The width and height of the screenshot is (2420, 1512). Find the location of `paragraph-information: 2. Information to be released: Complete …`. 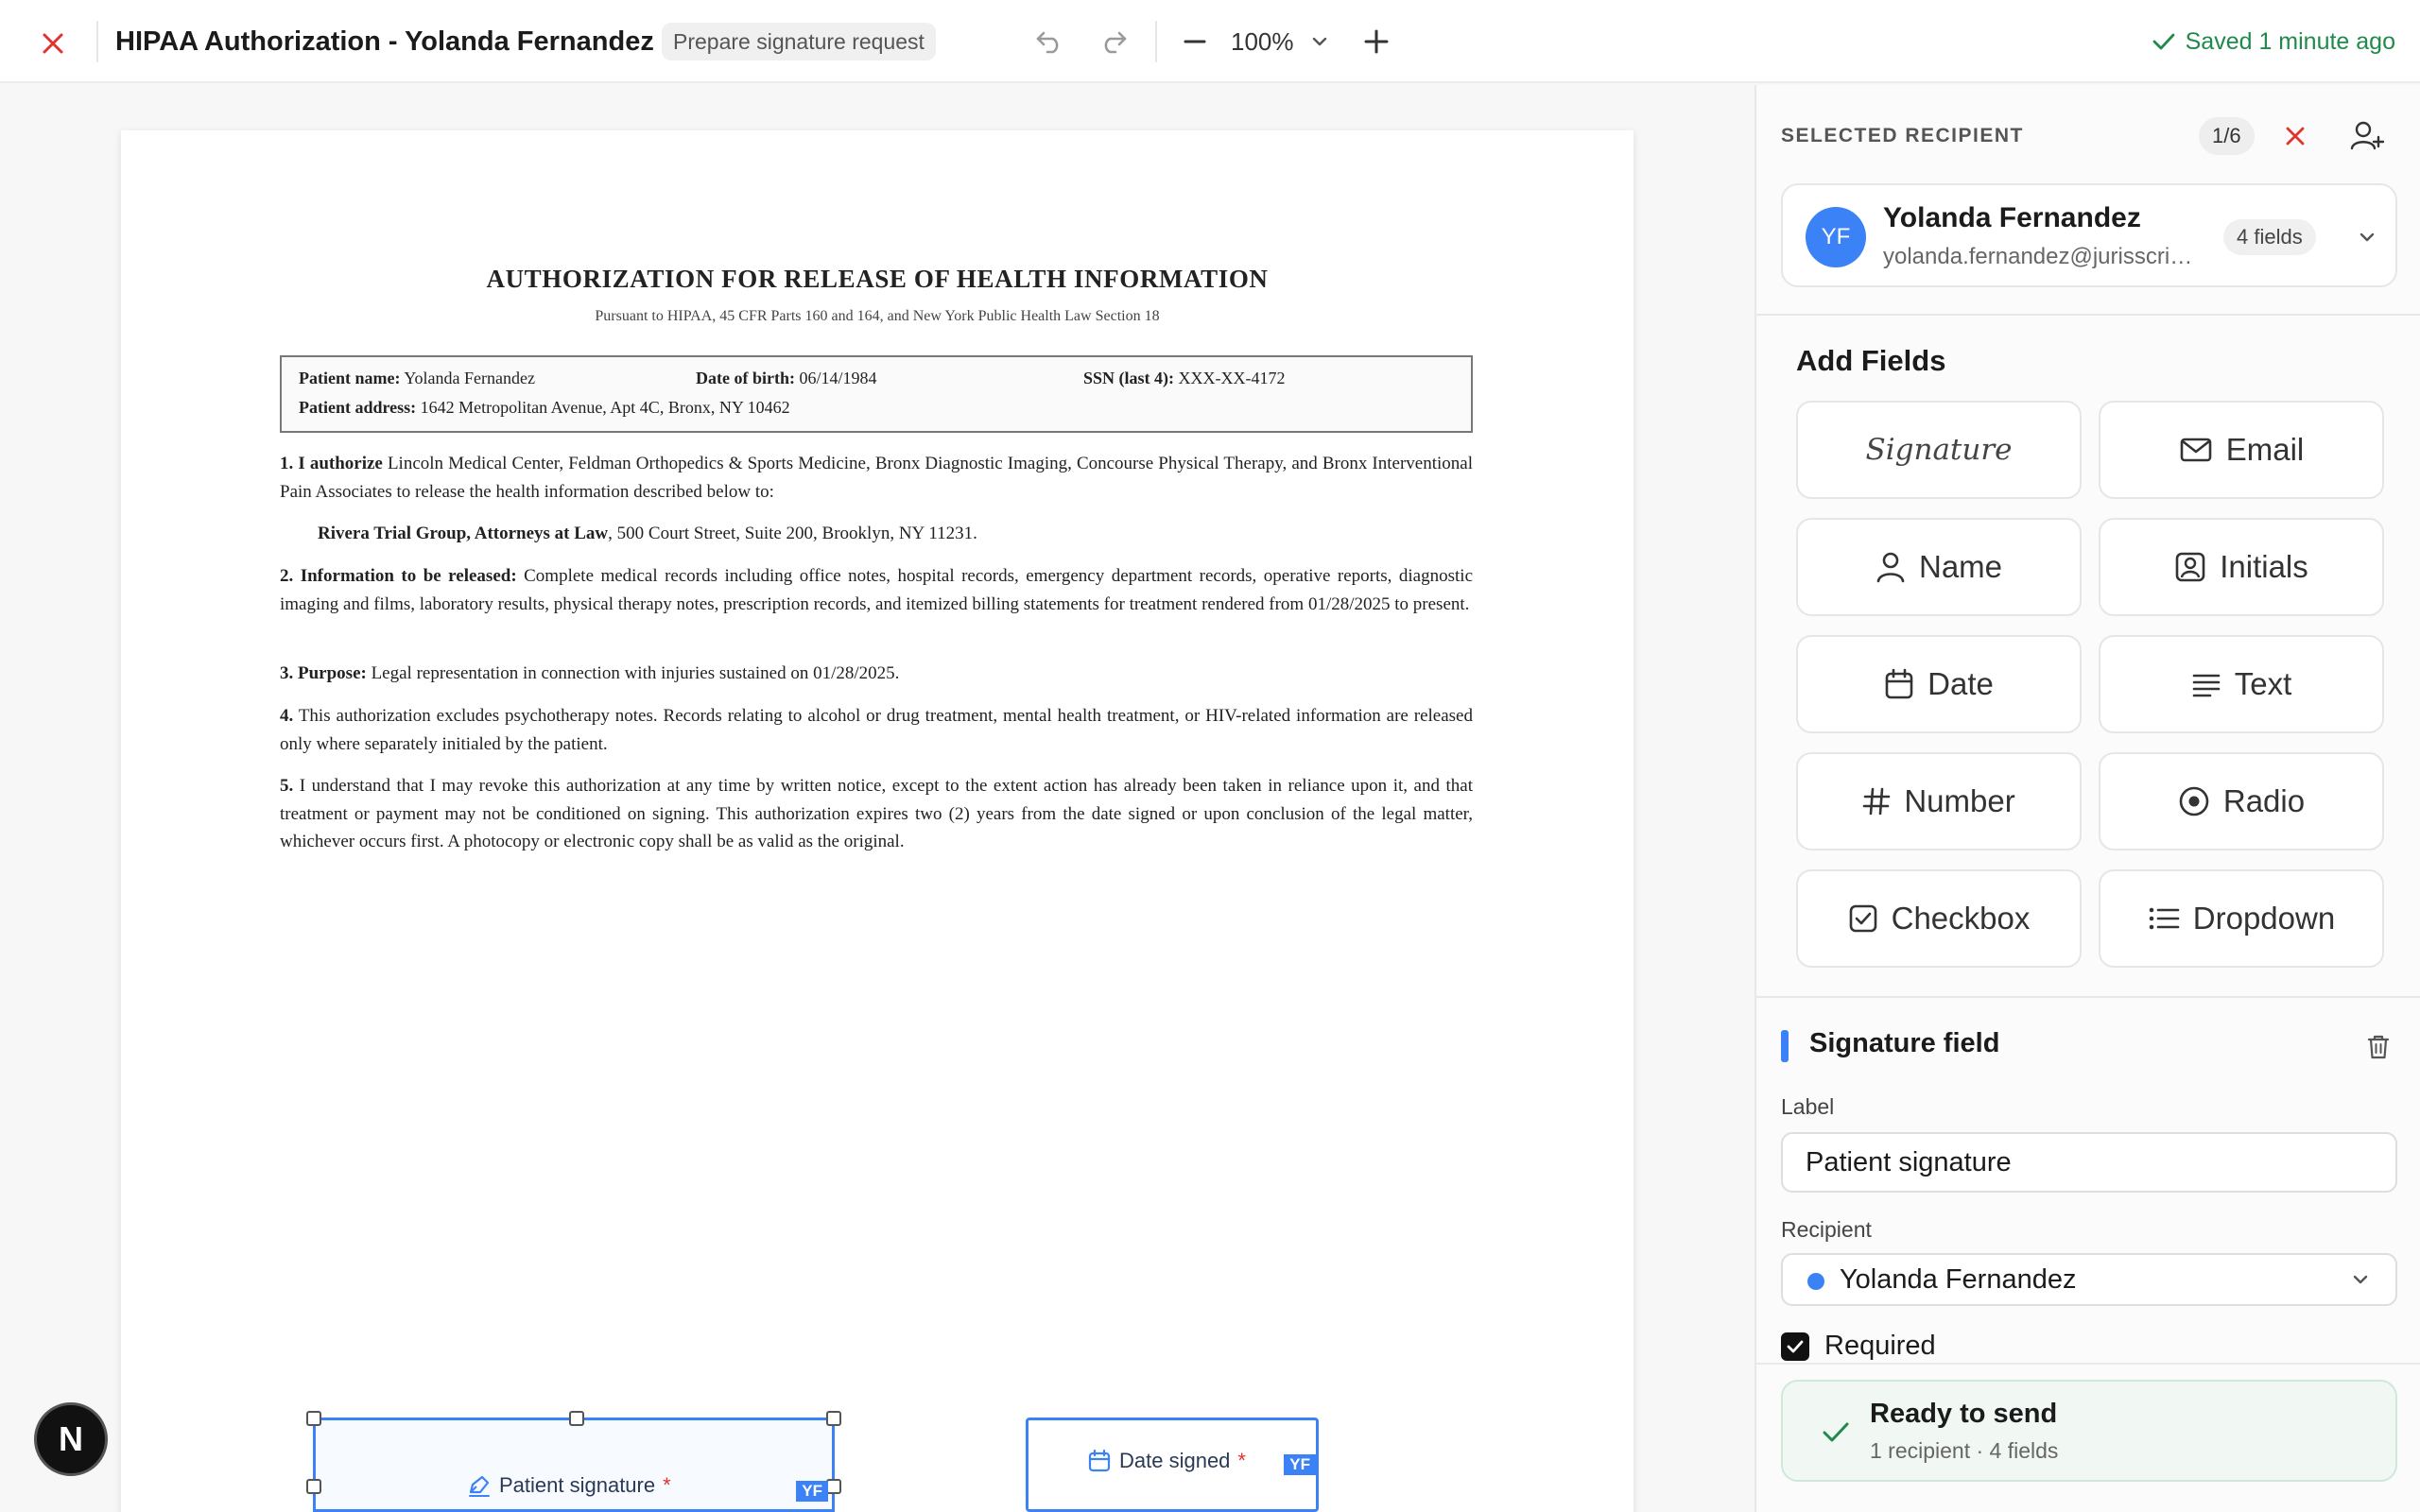

paragraph-information: 2. Information to be released: Complete … is located at coordinates (877, 590).